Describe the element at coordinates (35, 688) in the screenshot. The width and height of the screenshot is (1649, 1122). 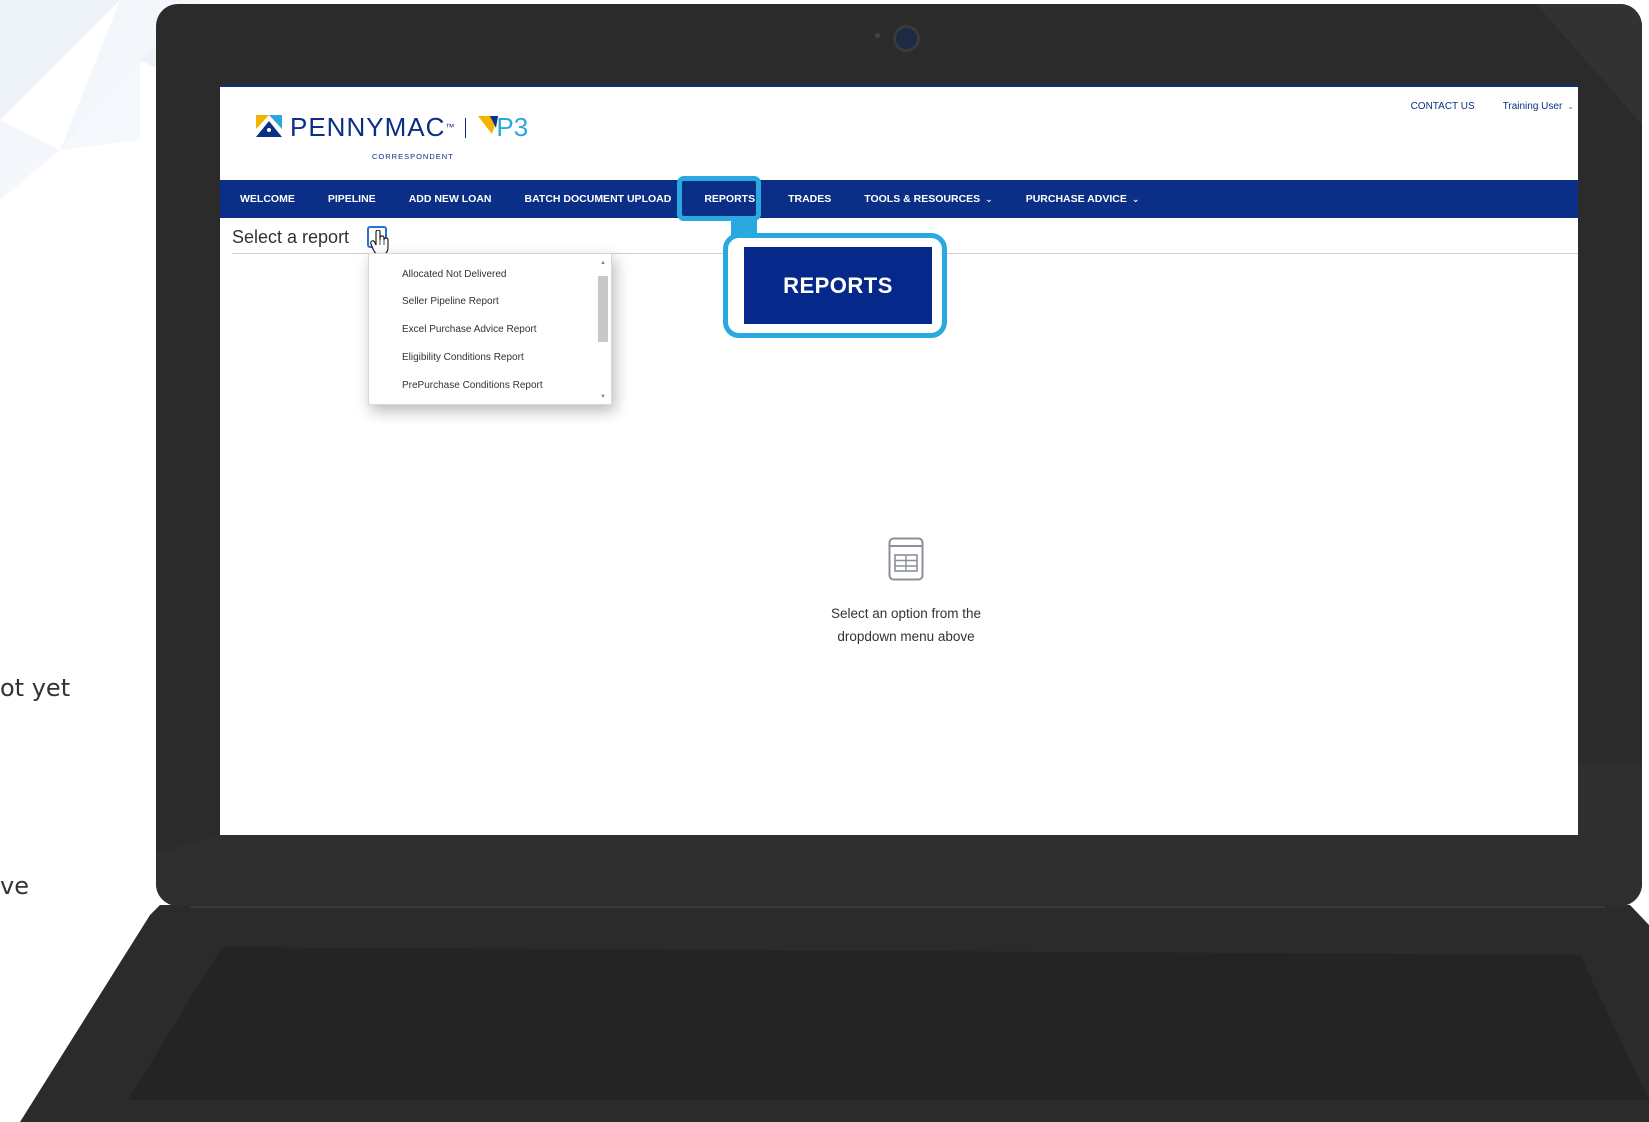
I see `side-text-fragment: ot yet` at that location.